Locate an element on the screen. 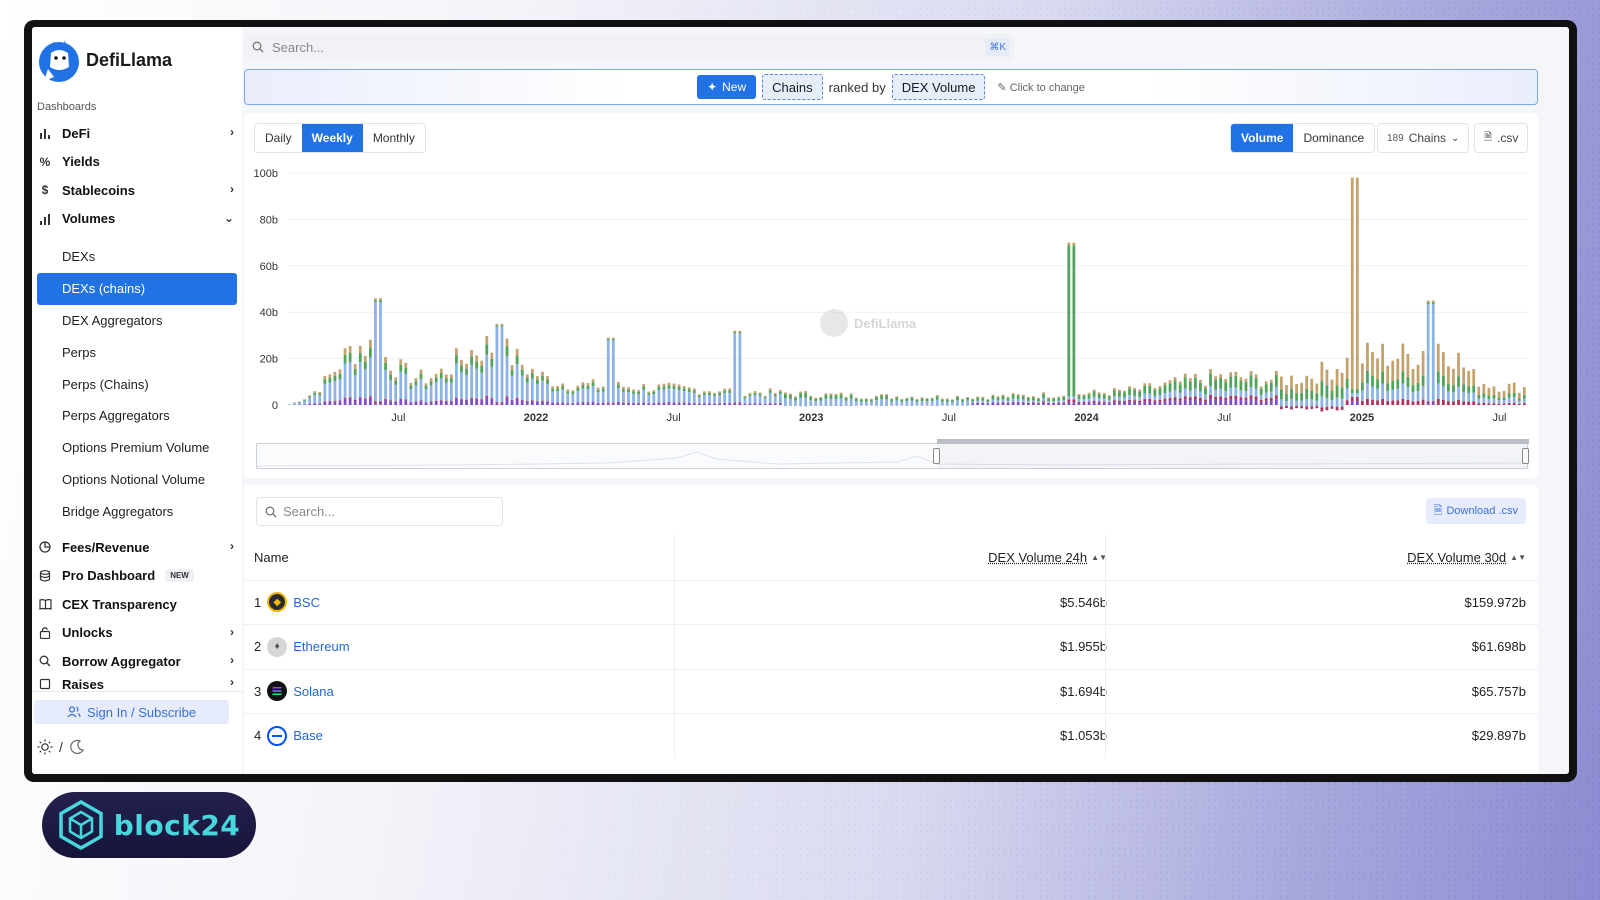 The width and height of the screenshot is (1600, 900). sidebar-item-defi: DeFi › is located at coordinates (137, 133).